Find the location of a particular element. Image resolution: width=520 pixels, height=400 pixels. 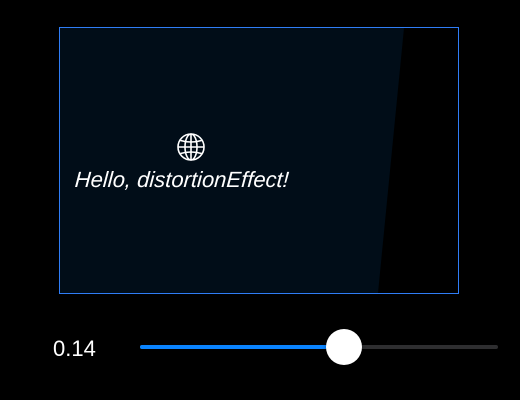

slider-value-label: 0.14 is located at coordinates (74, 348).